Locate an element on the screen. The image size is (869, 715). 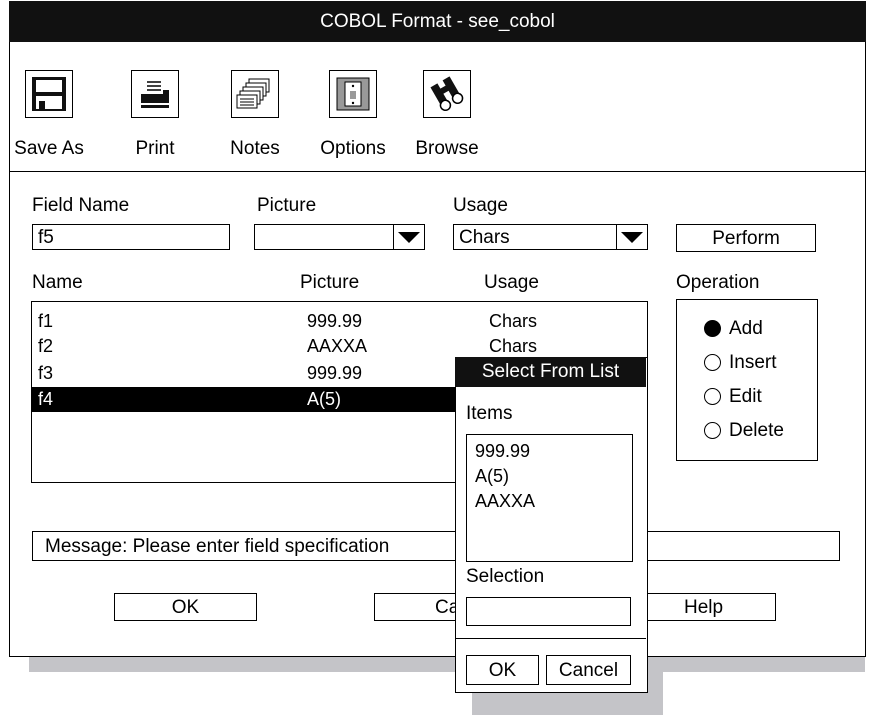
row-name: f1 is located at coordinates (46, 321).